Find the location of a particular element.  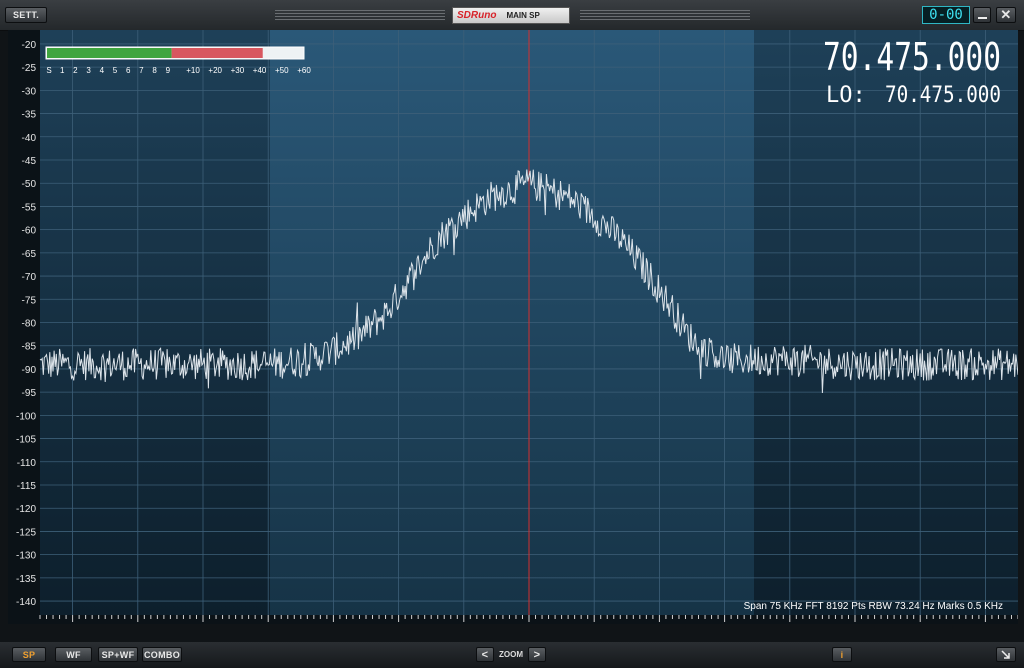

sdruno-logo: SDRuno is located at coordinates (477, 15).